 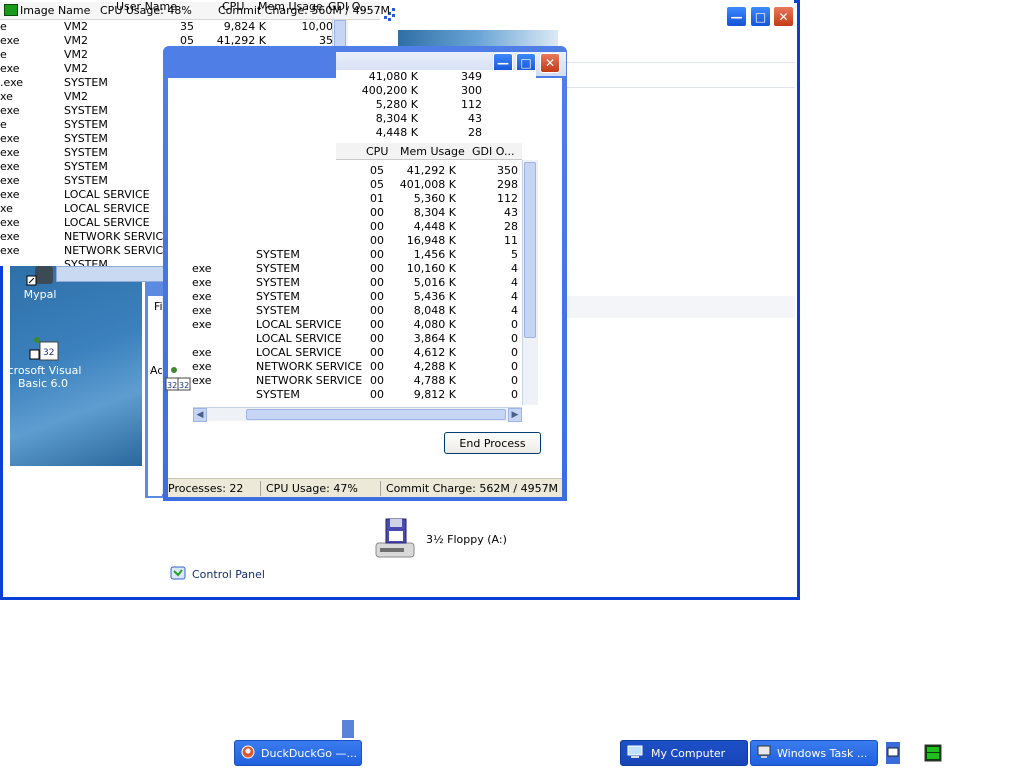 What do you see at coordinates (434, 352) in the screenshot?
I see `process-mem-usage: 4,612 K` at bounding box center [434, 352].